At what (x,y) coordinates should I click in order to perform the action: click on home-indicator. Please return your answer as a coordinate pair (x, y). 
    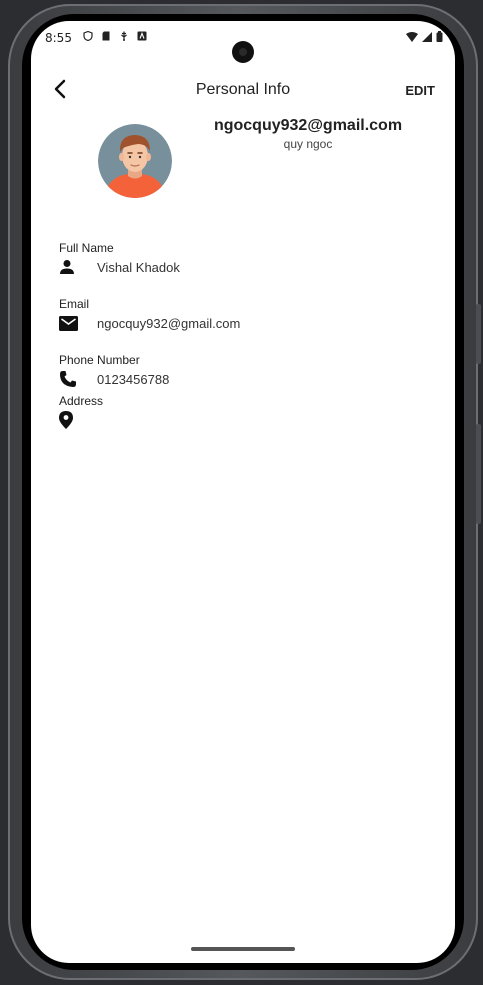
    Looking at the image, I should click on (243, 949).